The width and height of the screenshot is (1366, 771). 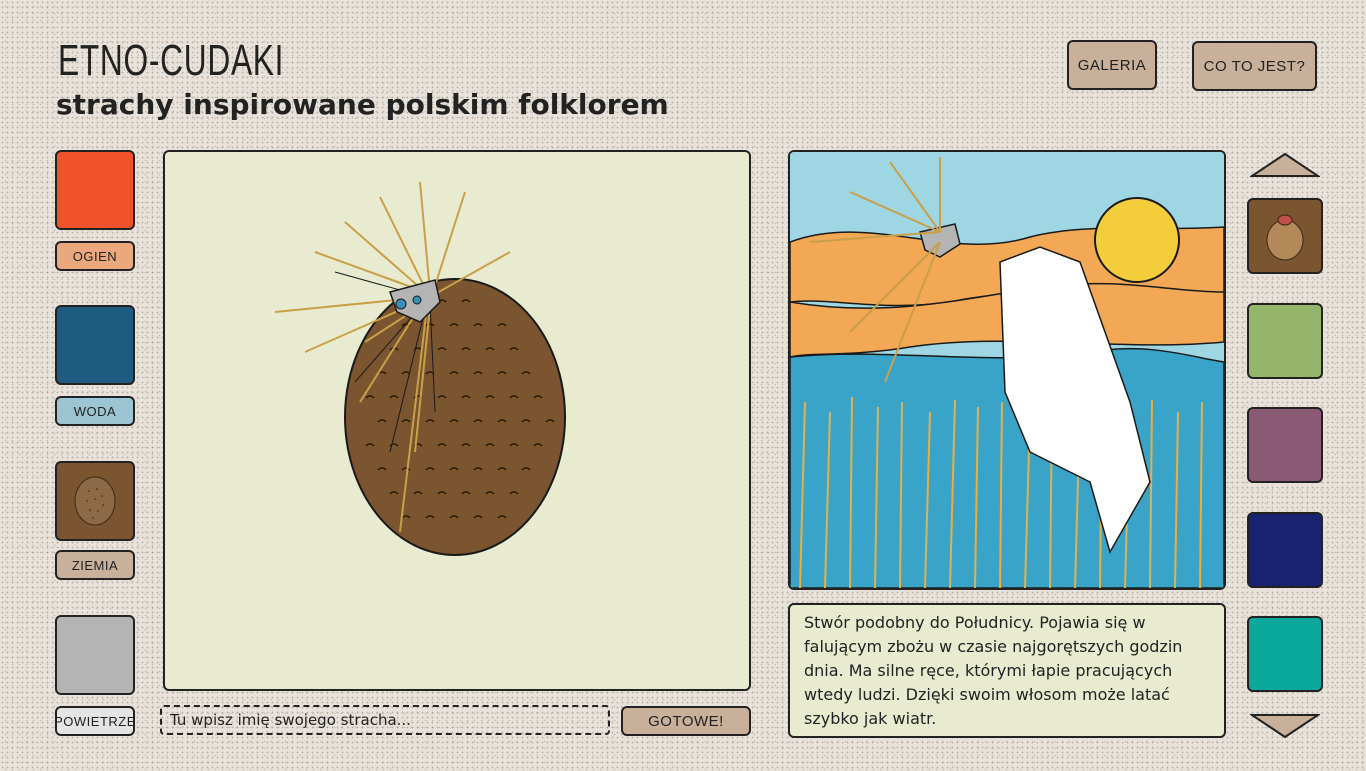 What do you see at coordinates (1285, 341) in the screenshot?
I see `color-swatch-green` at bounding box center [1285, 341].